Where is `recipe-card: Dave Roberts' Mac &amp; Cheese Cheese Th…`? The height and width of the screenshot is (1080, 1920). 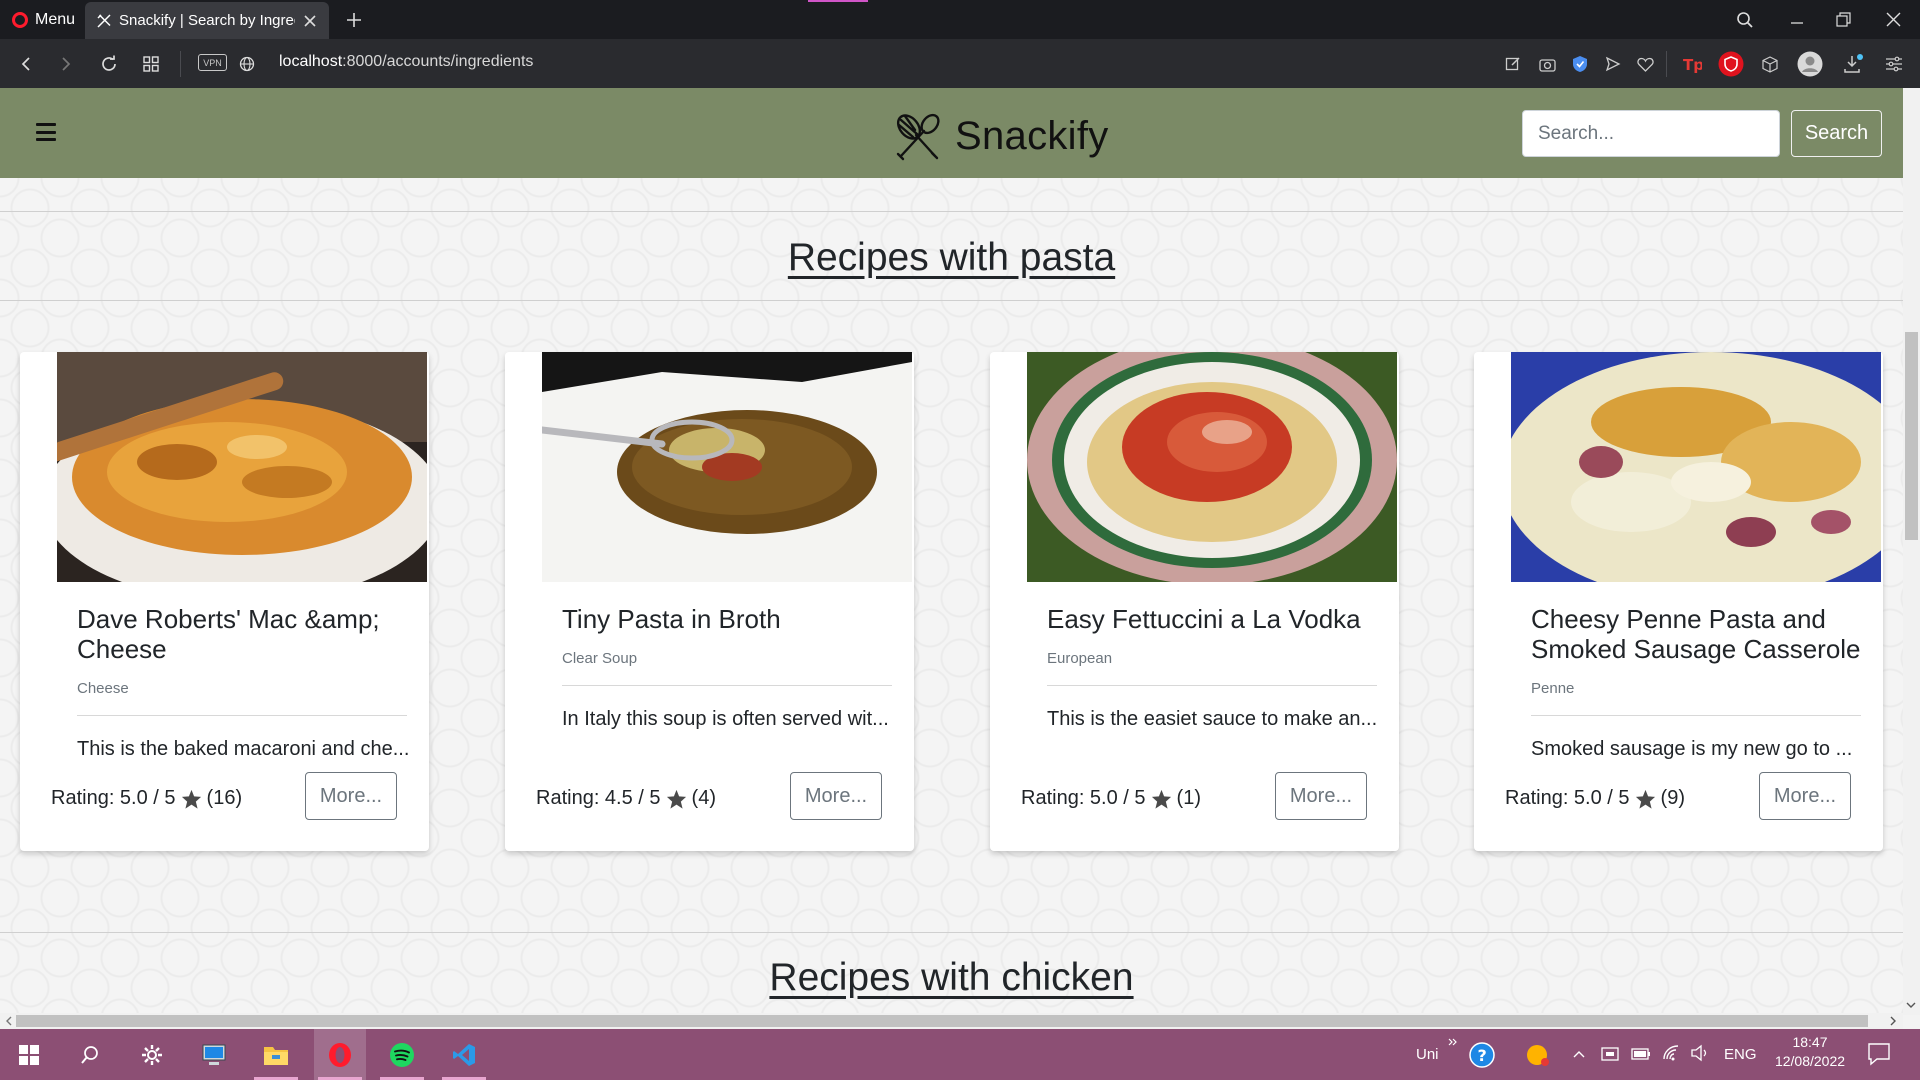
recipe-card: Dave Roberts' Mac &amp; Cheese Cheese Th… is located at coordinates (224, 601).